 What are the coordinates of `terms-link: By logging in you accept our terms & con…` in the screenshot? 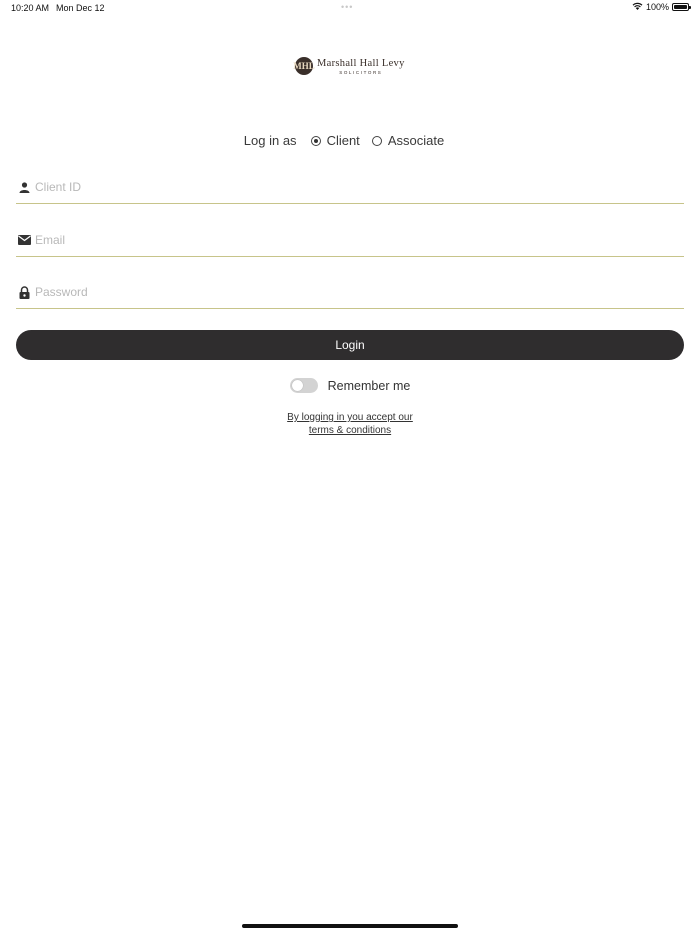 It's located at (350, 424).